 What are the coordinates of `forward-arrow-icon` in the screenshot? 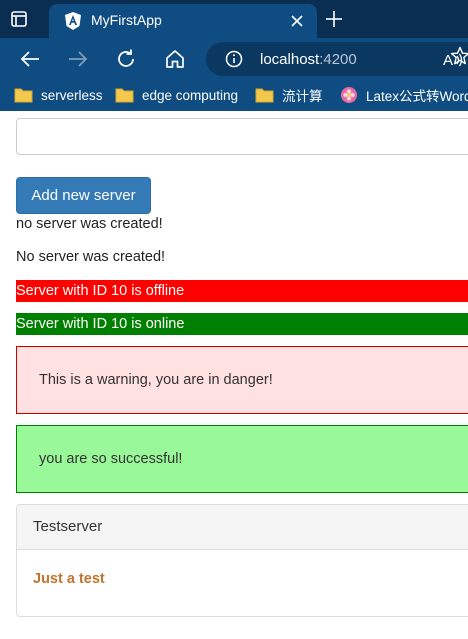 It's located at (78, 59).